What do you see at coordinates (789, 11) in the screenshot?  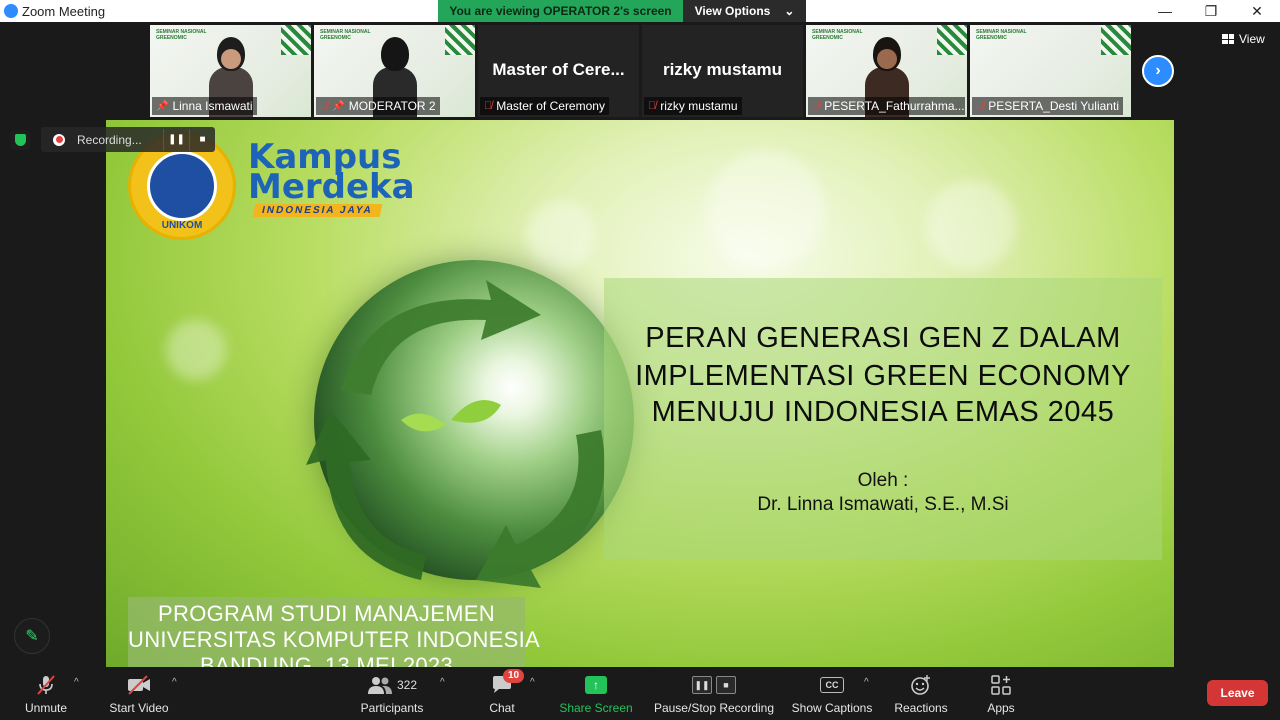 I see `chevron-down-icon: ⌄` at bounding box center [789, 11].